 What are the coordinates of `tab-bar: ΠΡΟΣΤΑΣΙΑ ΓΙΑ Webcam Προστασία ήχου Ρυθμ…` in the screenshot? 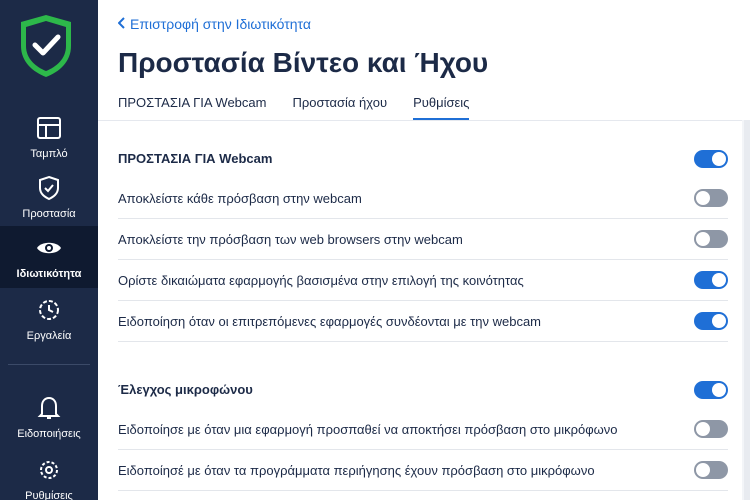 It's located at (306, 108).